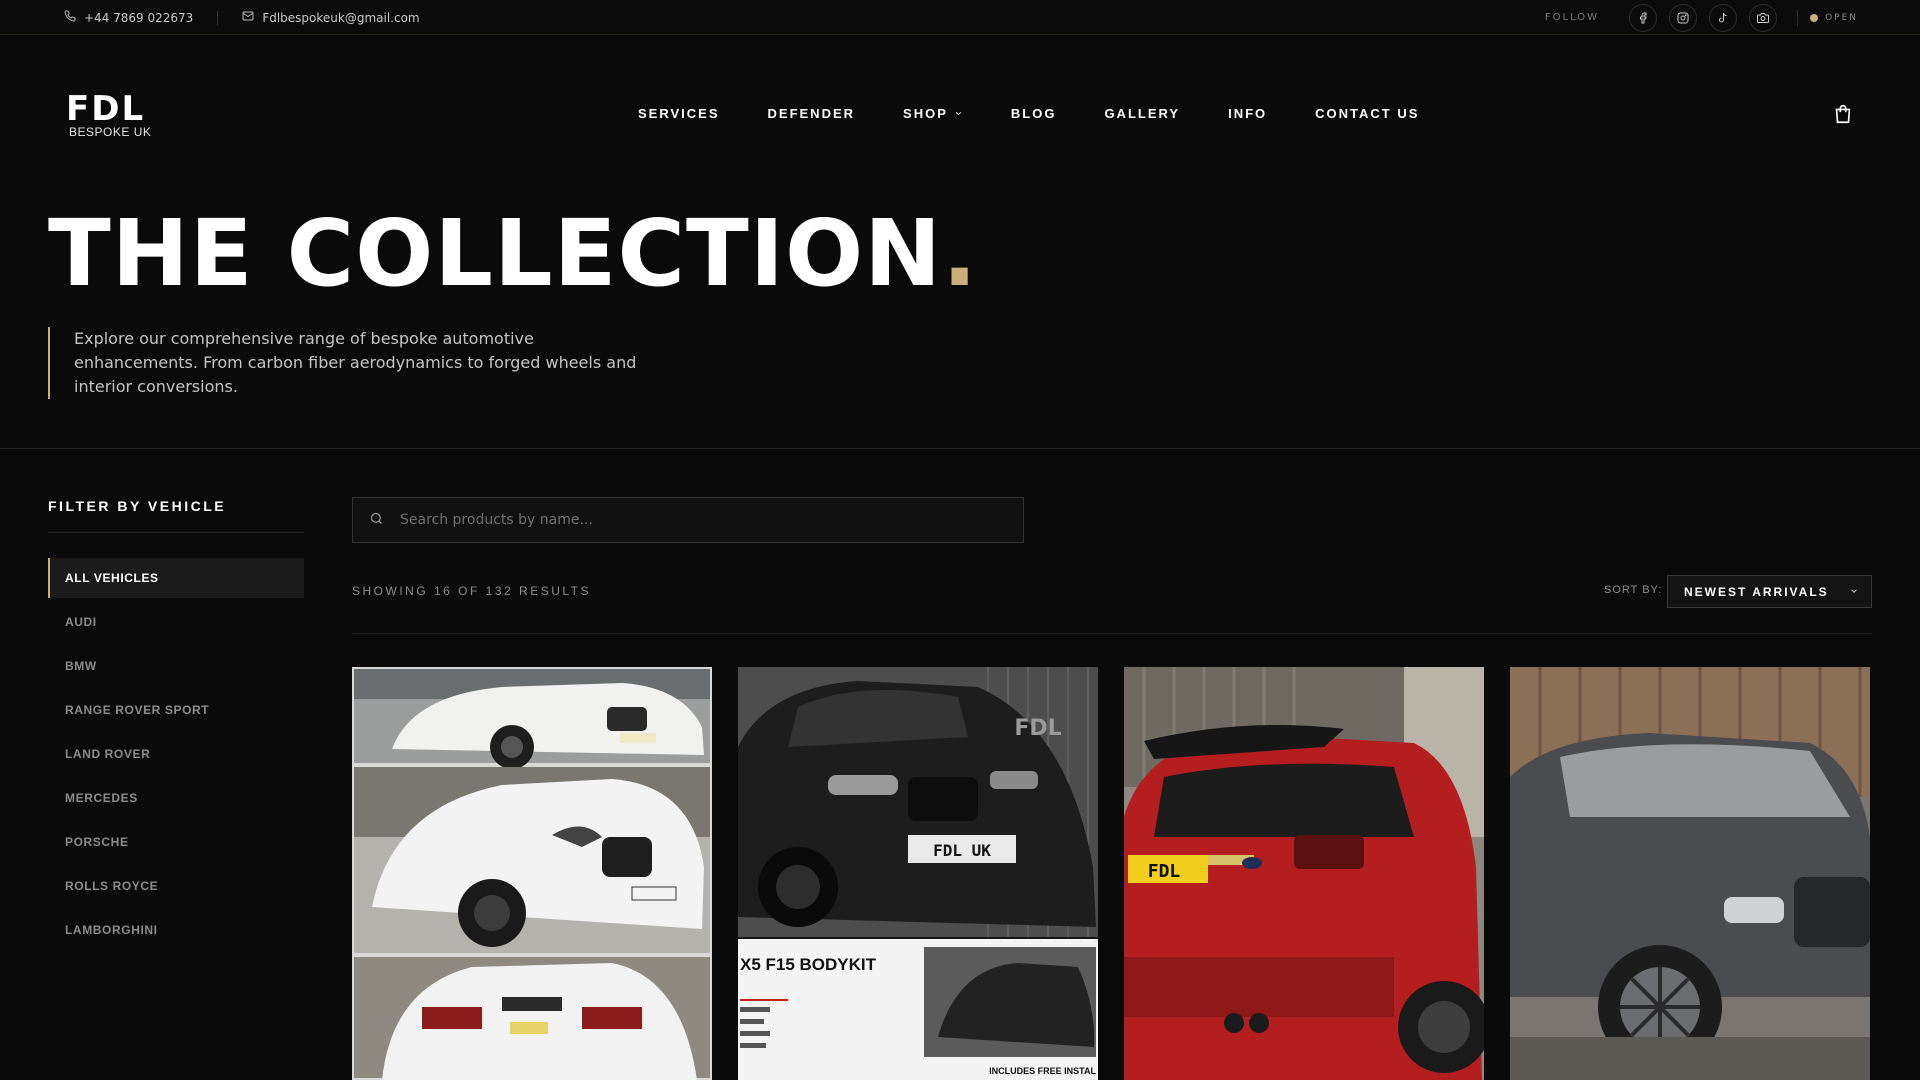 The height and width of the screenshot is (1080, 1920). What do you see at coordinates (176, 532) in the screenshot?
I see `filter-divider` at bounding box center [176, 532].